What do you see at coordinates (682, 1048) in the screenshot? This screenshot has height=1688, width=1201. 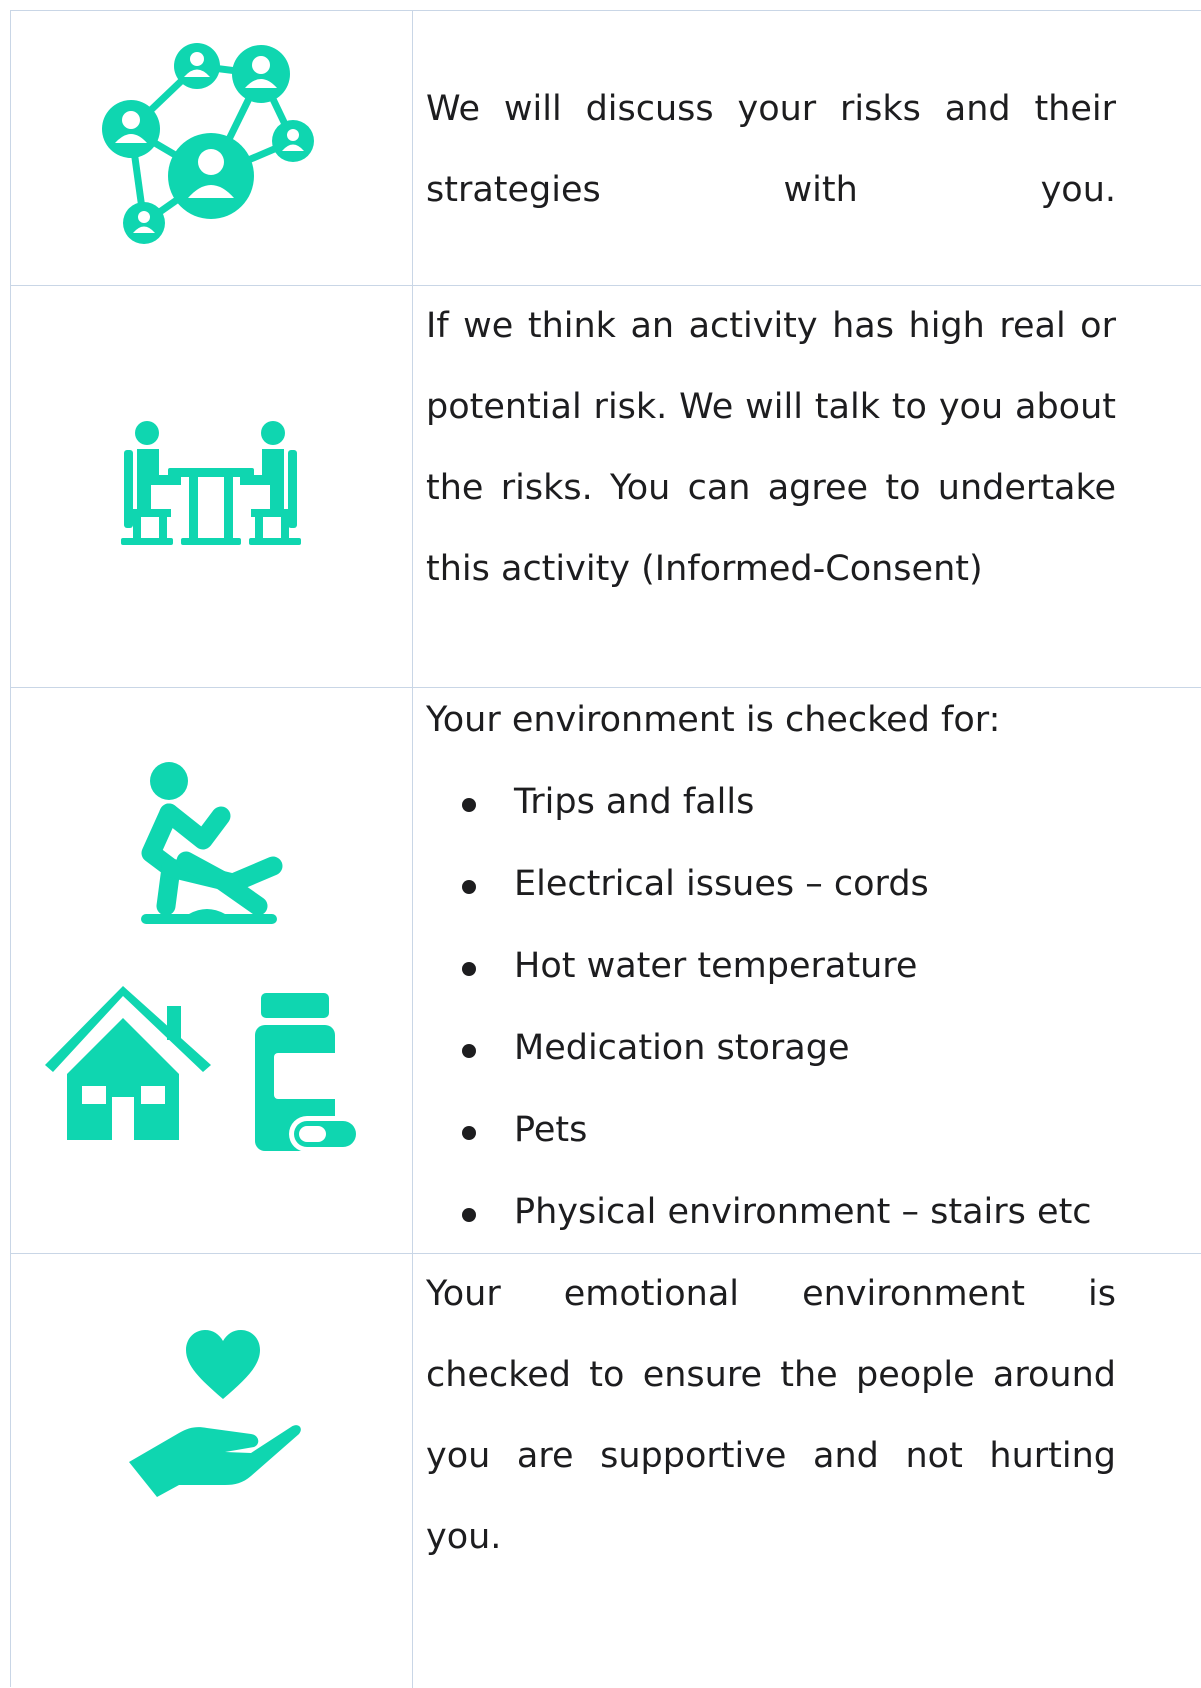 I see `list-item-text: Medication storage` at bounding box center [682, 1048].